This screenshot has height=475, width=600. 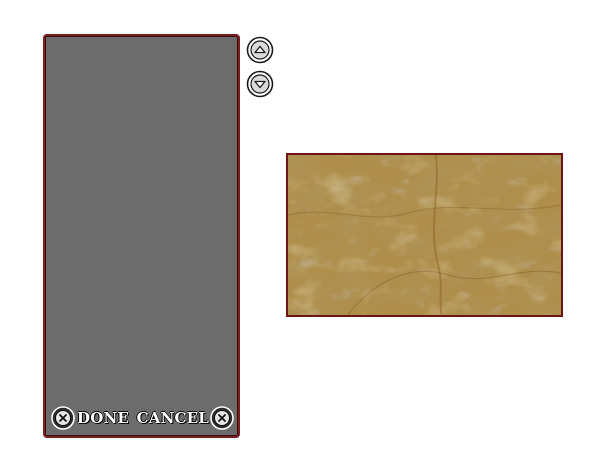 I want to click on cancel-button: CANCEL, so click(x=185, y=418).